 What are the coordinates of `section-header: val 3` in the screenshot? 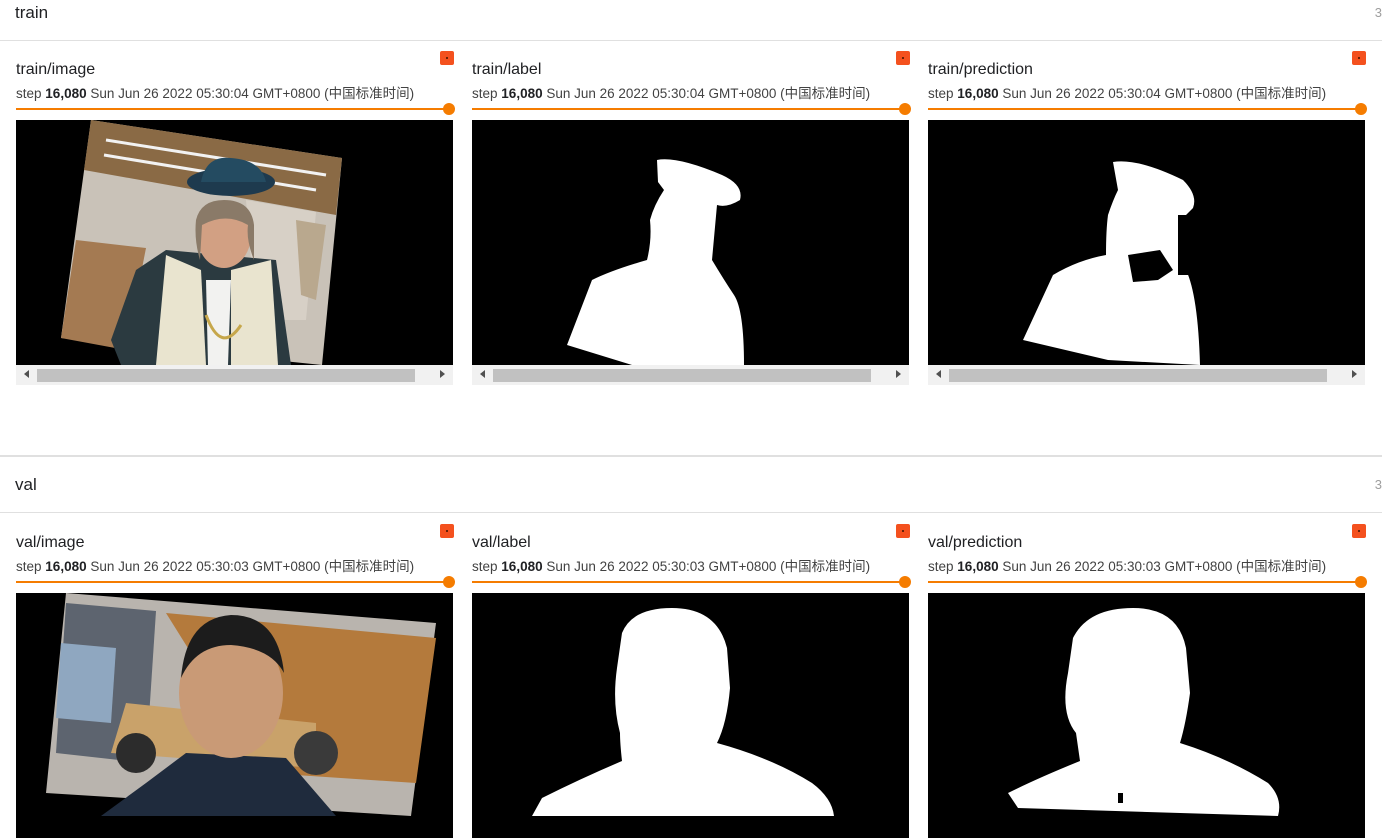 It's located at (691, 485).